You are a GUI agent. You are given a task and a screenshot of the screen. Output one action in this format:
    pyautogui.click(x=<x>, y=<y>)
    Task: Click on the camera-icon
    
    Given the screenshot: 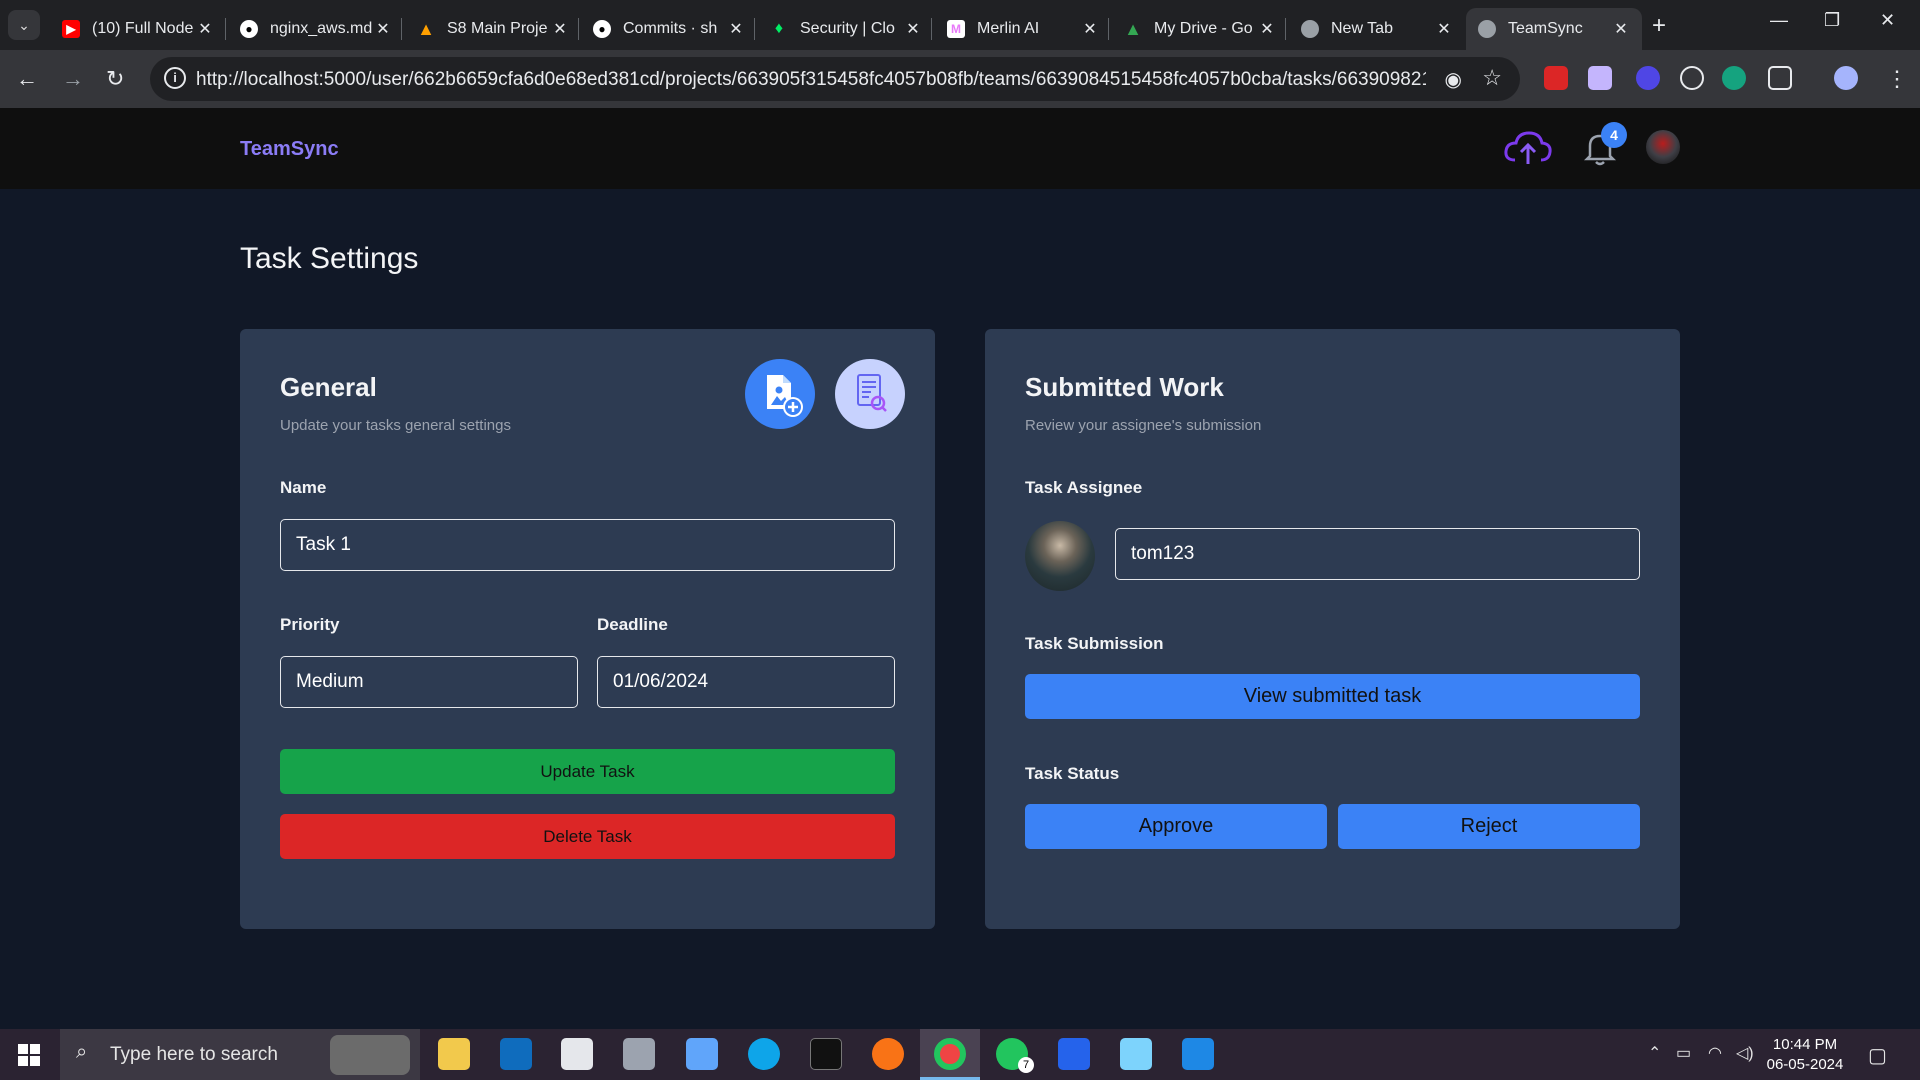 What is the action you would take?
    pyautogui.click(x=370, y=1055)
    